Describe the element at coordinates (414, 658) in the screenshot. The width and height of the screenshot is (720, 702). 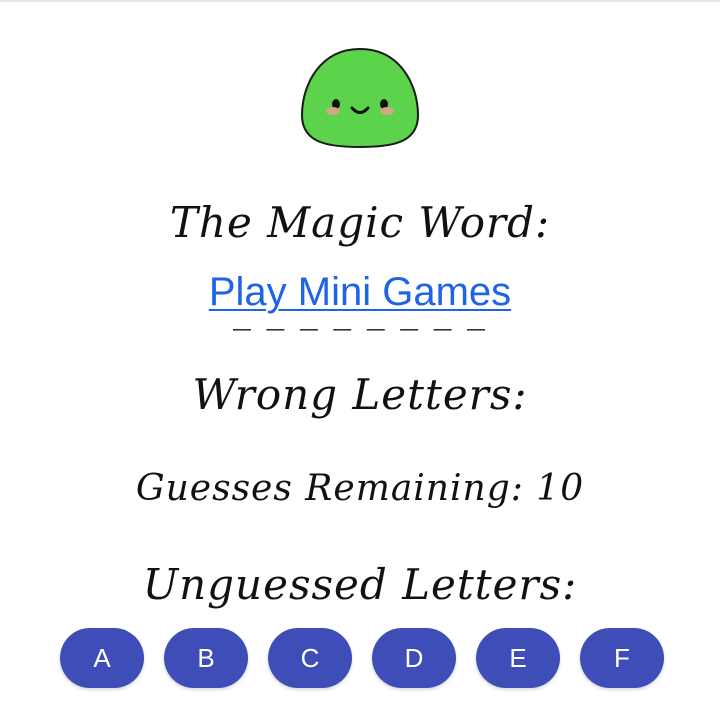
I see `letter-button-d: D` at that location.